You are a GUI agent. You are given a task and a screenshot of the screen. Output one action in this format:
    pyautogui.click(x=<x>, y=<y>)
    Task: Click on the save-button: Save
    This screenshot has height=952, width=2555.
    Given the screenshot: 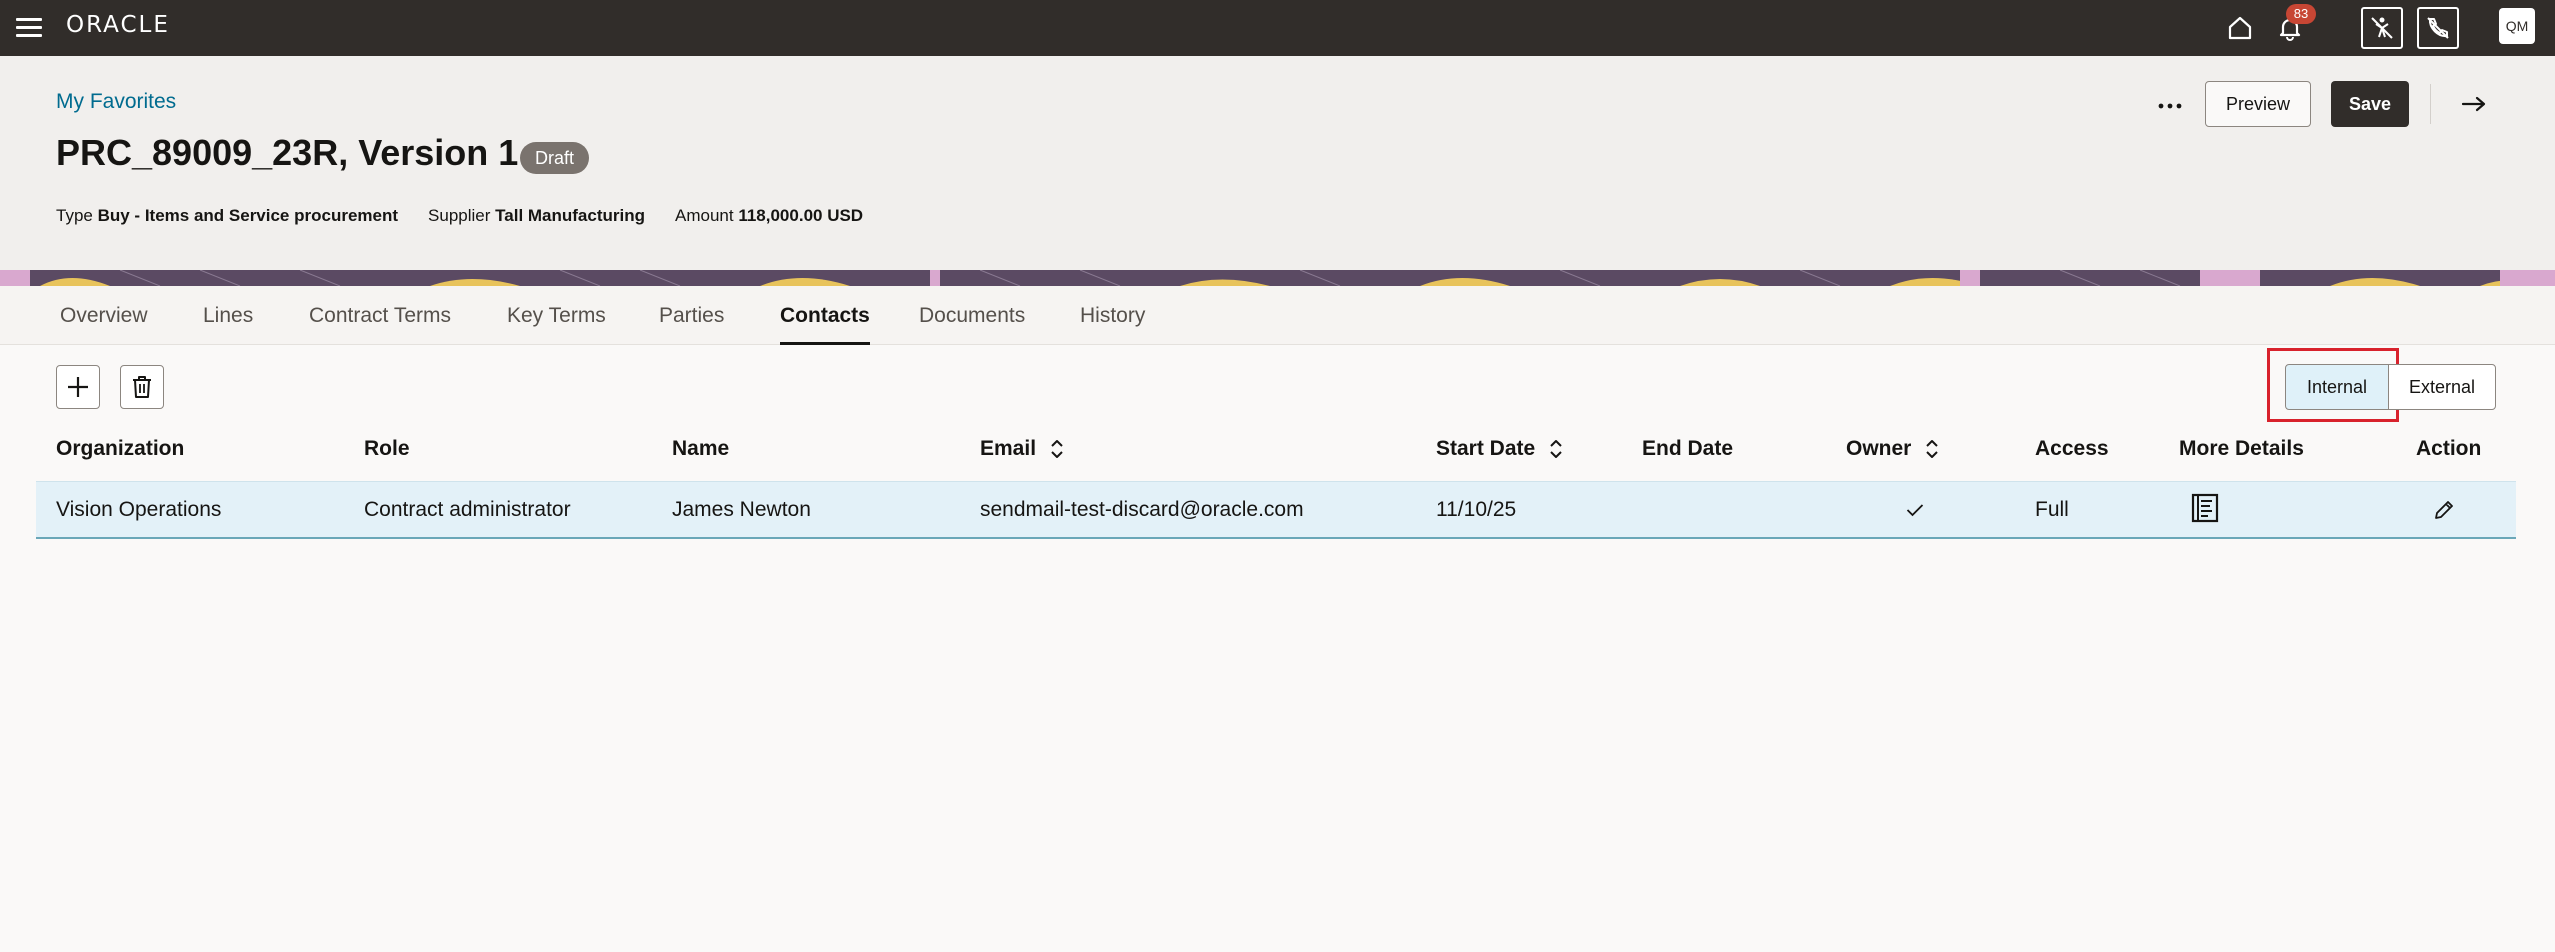 What is the action you would take?
    pyautogui.click(x=2370, y=104)
    